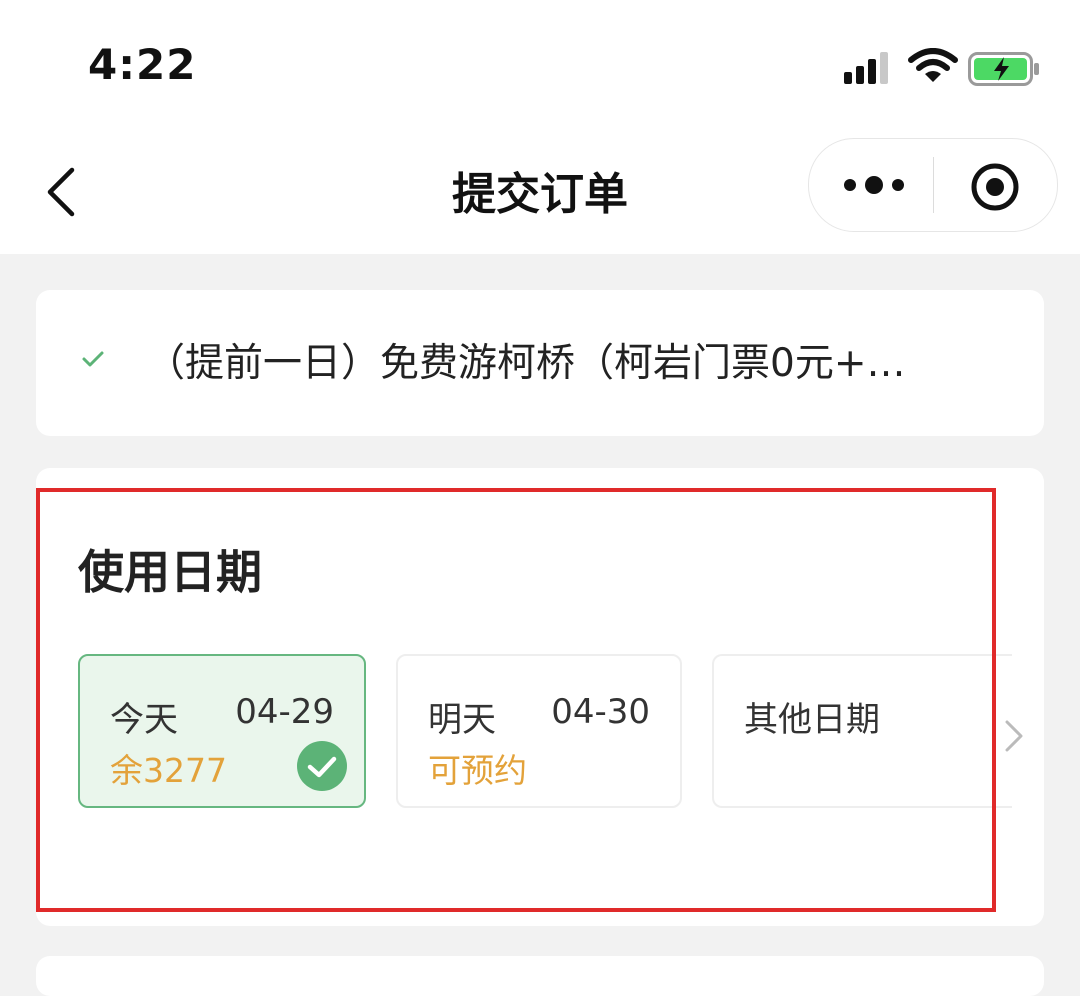 This screenshot has height=996, width=1080. I want to click on date-option-other: 其他日期, so click(867, 731).